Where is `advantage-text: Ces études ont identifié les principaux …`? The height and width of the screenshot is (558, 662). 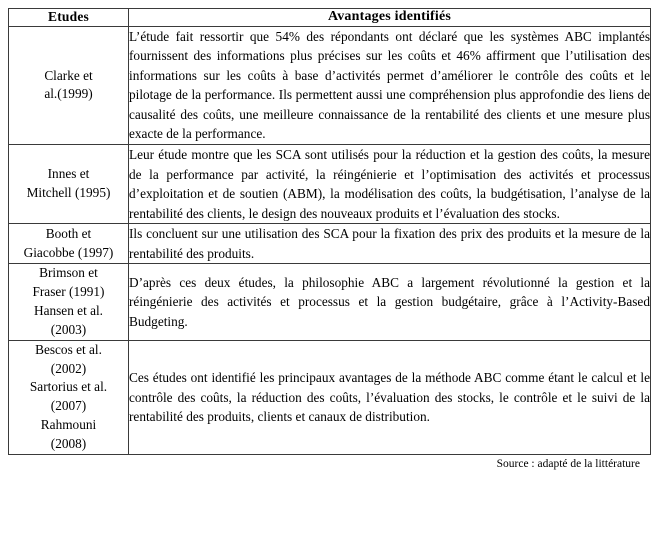
advantage-text: Ces études ont identifié les principaux … is located at coordinates (389, 397).